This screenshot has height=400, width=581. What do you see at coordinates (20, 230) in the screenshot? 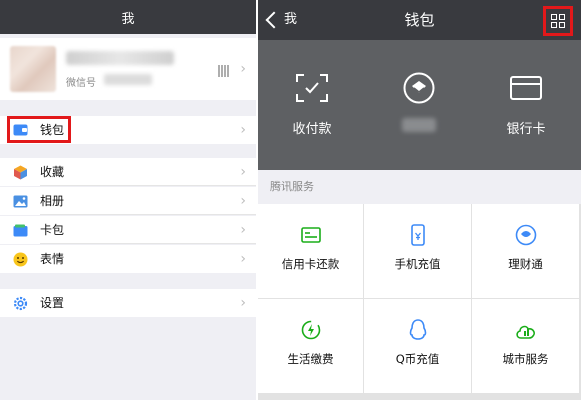
I see `card-pack-icon` at bounding box center [20, 230].